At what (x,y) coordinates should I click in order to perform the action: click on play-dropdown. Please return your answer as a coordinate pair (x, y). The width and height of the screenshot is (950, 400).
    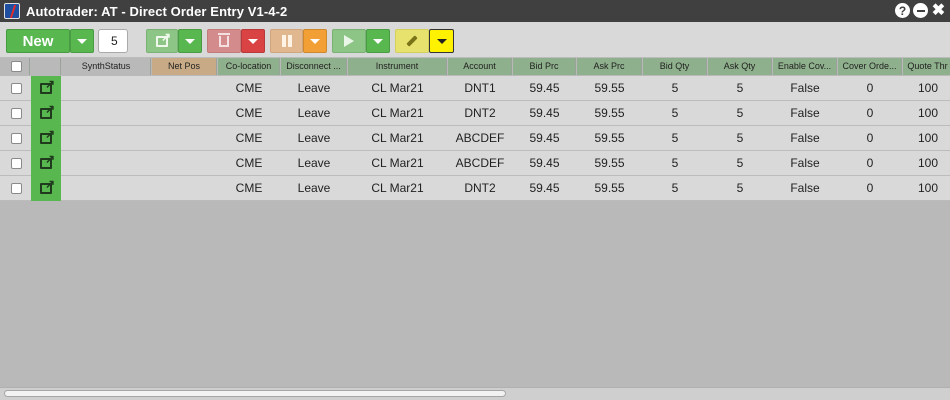
    Looking at the image, I should click on (378, 41).